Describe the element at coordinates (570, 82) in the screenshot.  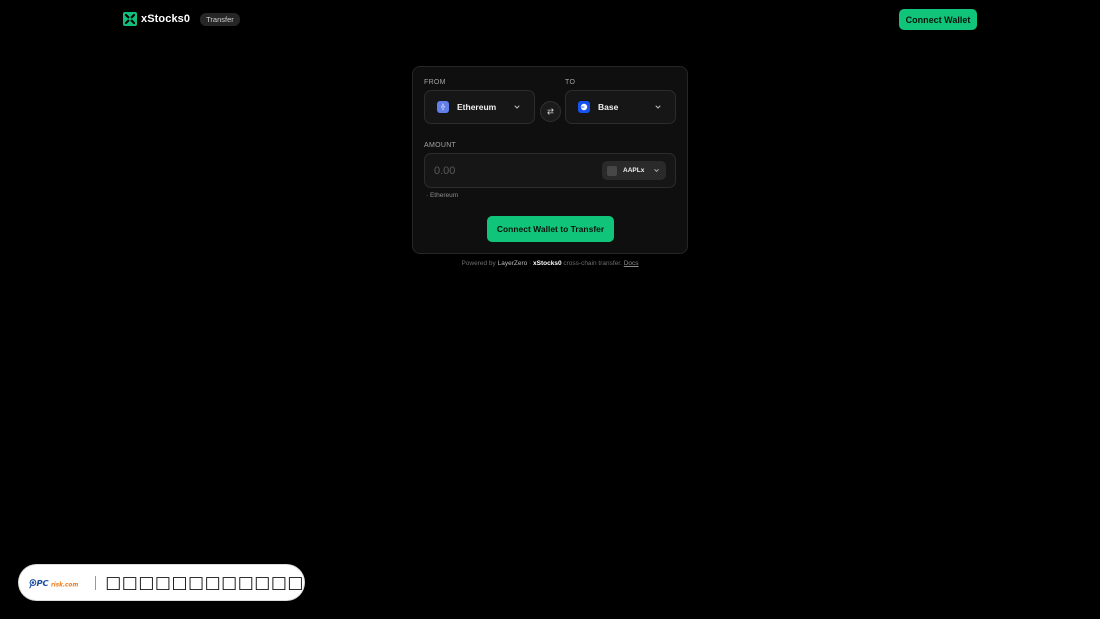
I see `to-label: TO` at that location.